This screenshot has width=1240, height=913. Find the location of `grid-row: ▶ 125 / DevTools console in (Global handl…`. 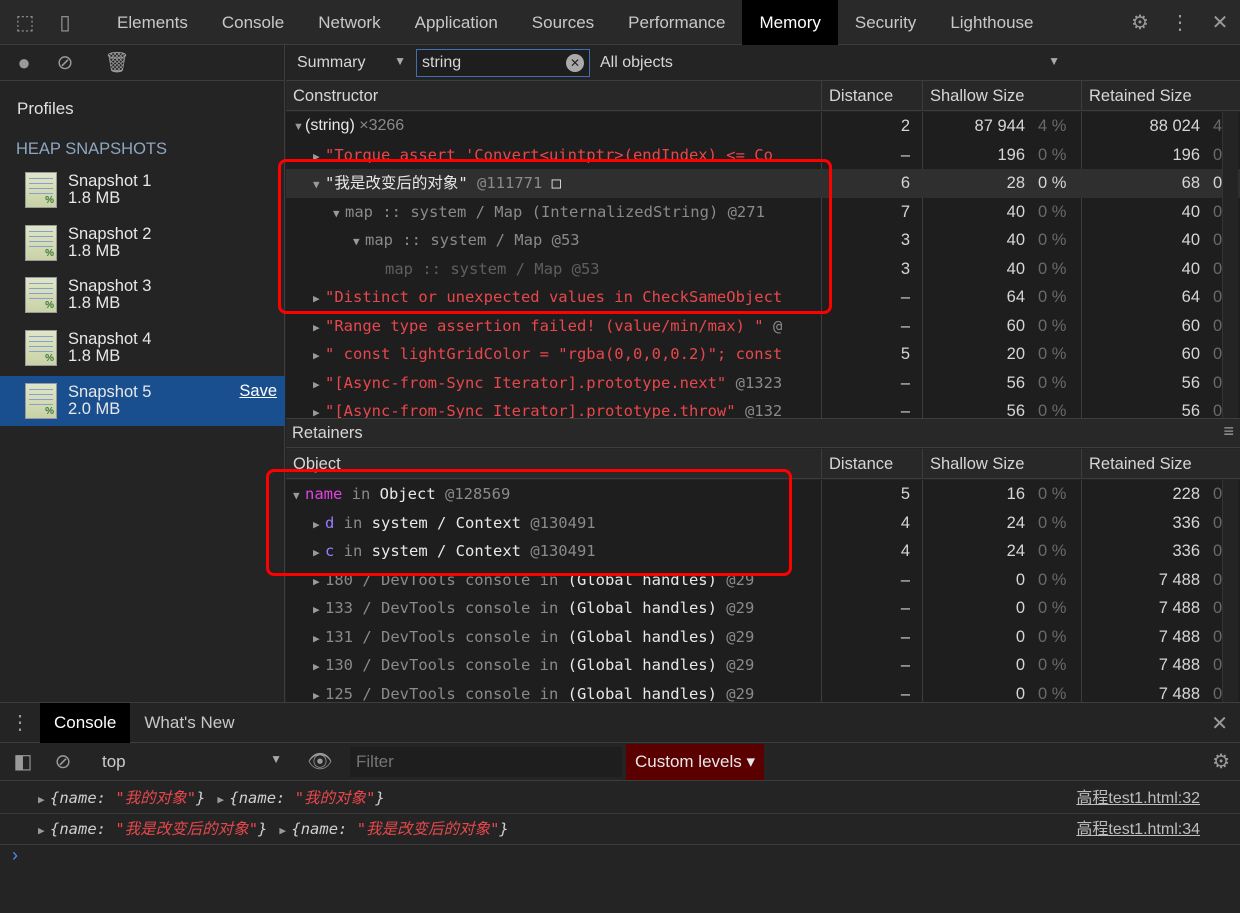

grid-row: ▶ 125 / DevTools console in (Global handl… is located at coordinates (763, 691).